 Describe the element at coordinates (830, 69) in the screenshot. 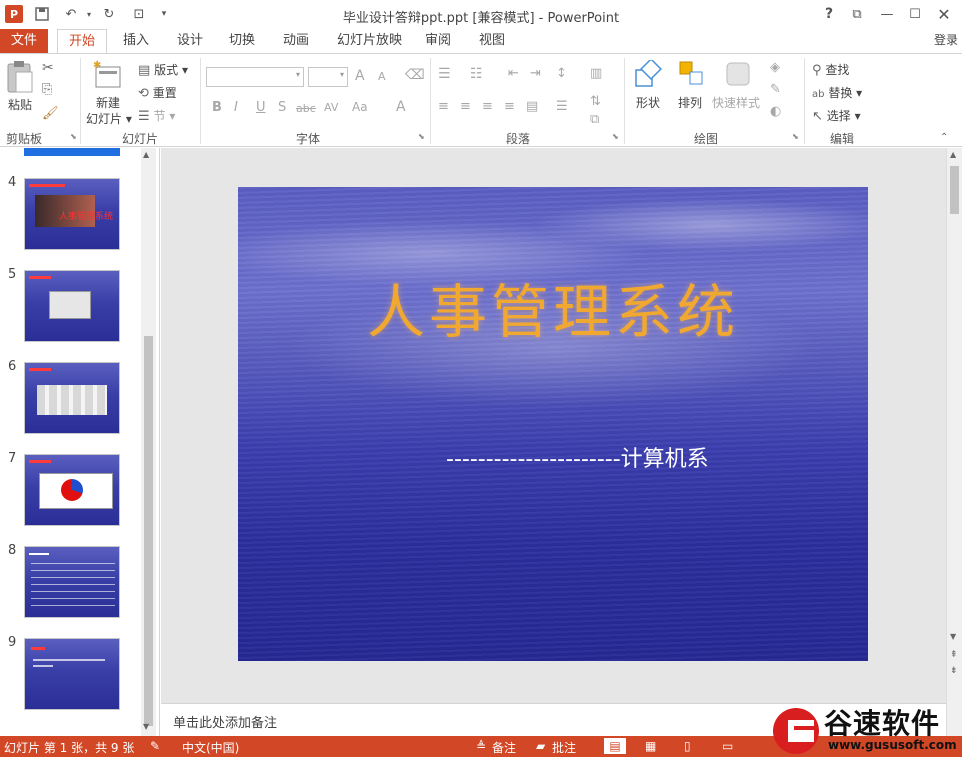

I see `find-button: ⚲ 查找` at that location.